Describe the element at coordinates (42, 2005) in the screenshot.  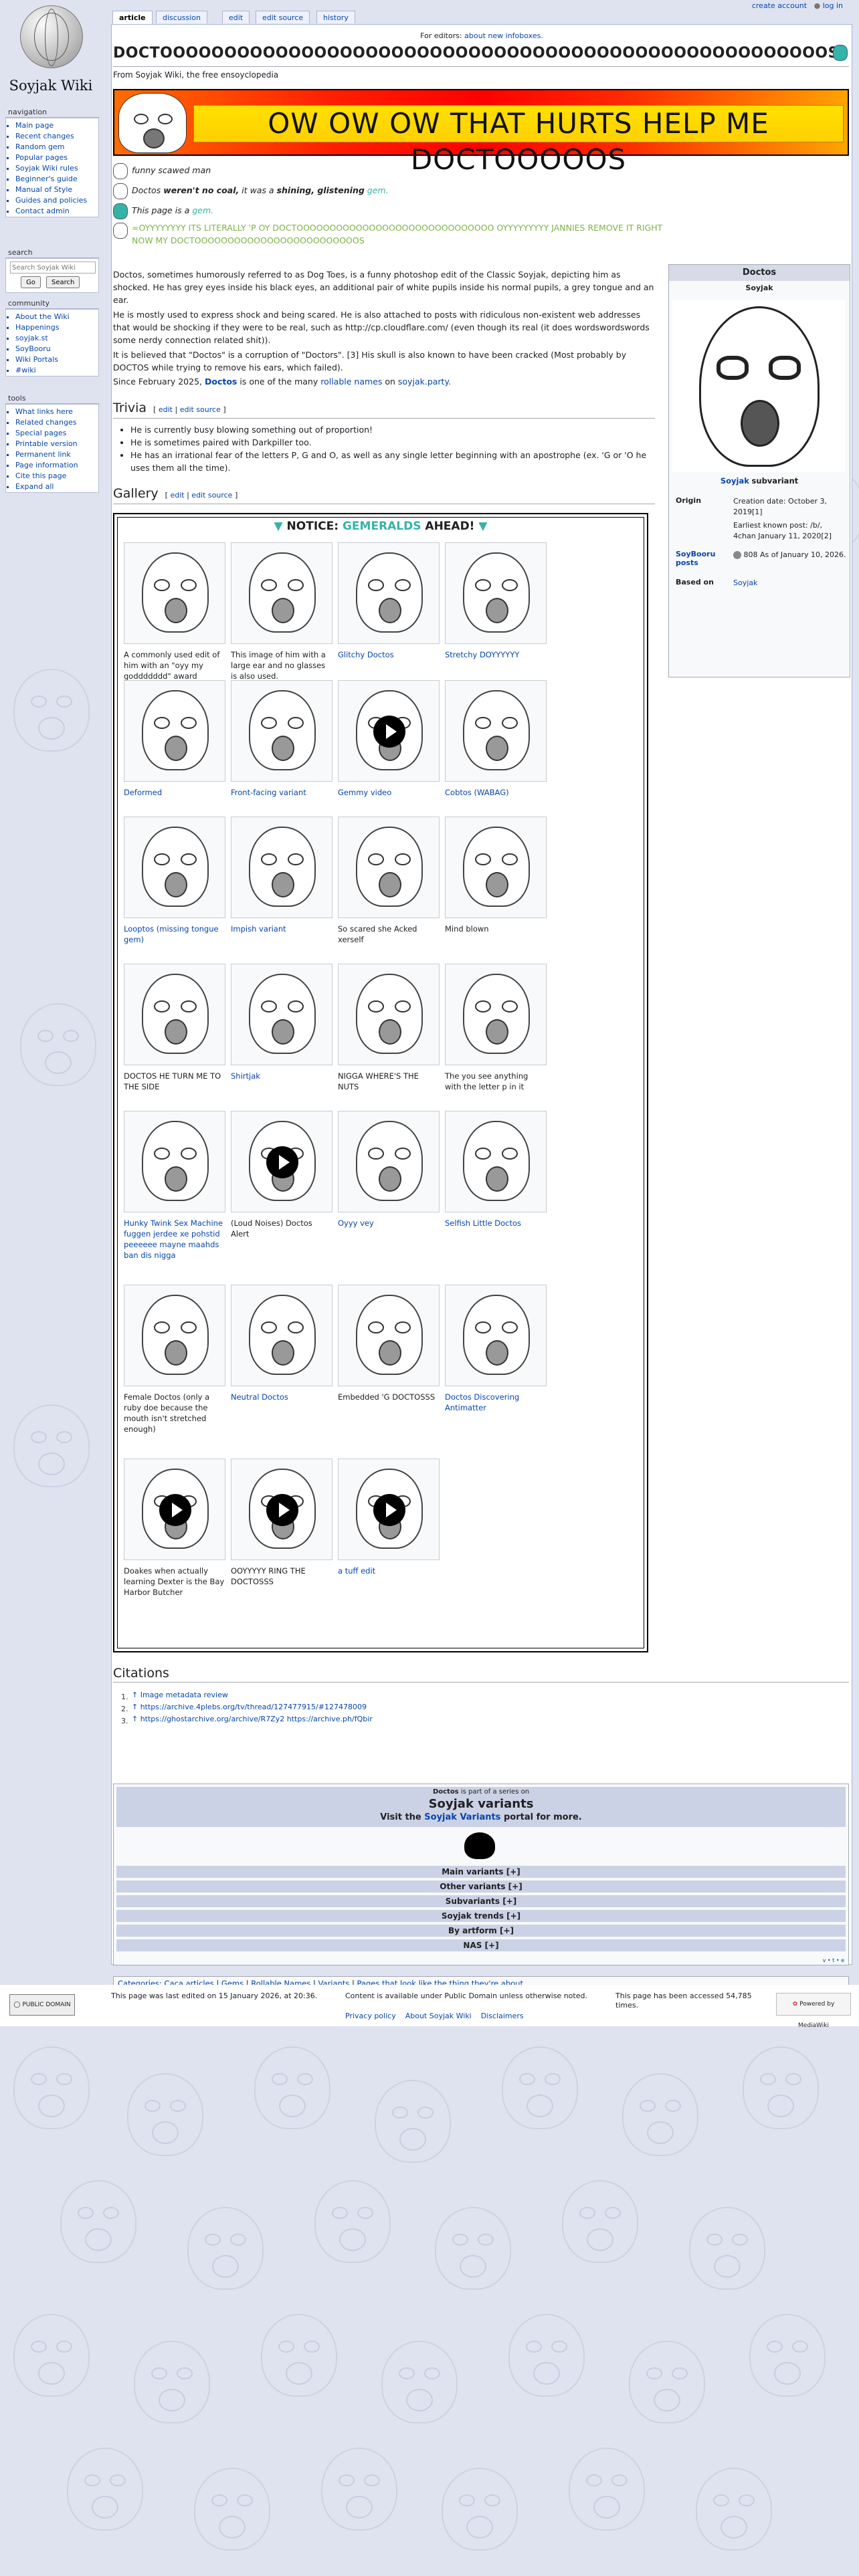
I see `public-domain-badge: ◯ PUBLIC DOMAIN` at that location.